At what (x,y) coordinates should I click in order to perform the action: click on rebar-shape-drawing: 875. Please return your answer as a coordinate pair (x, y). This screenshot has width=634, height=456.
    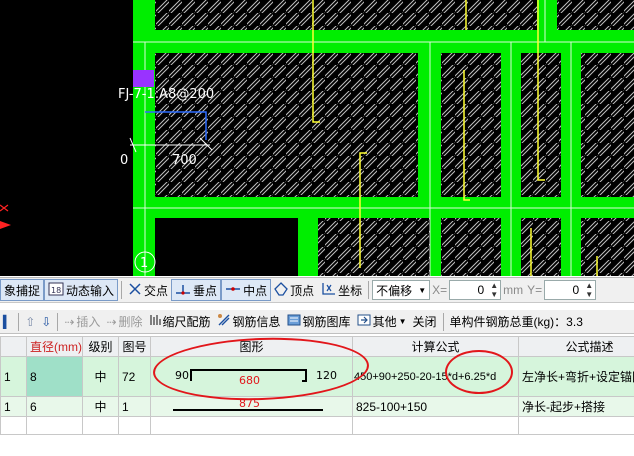
    Looking at the image, I should click on (248, 404).